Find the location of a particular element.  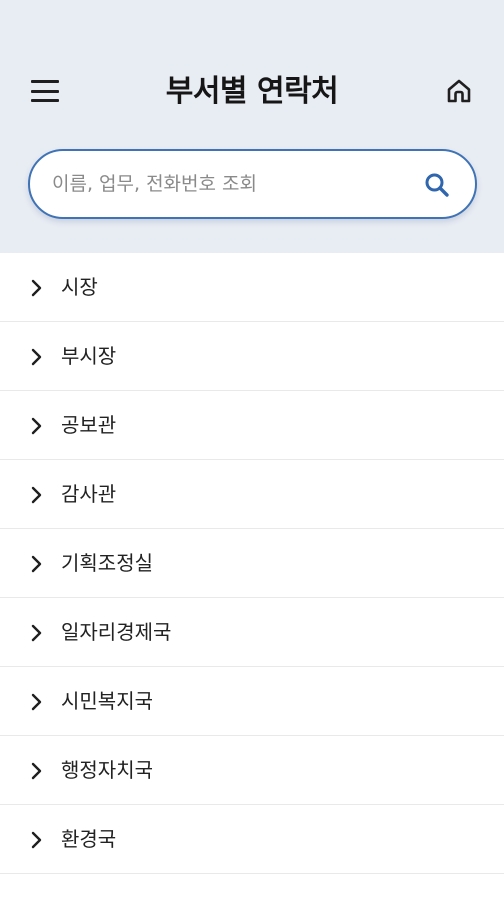

department-item: 시장 is located at coordinates (252, 287).